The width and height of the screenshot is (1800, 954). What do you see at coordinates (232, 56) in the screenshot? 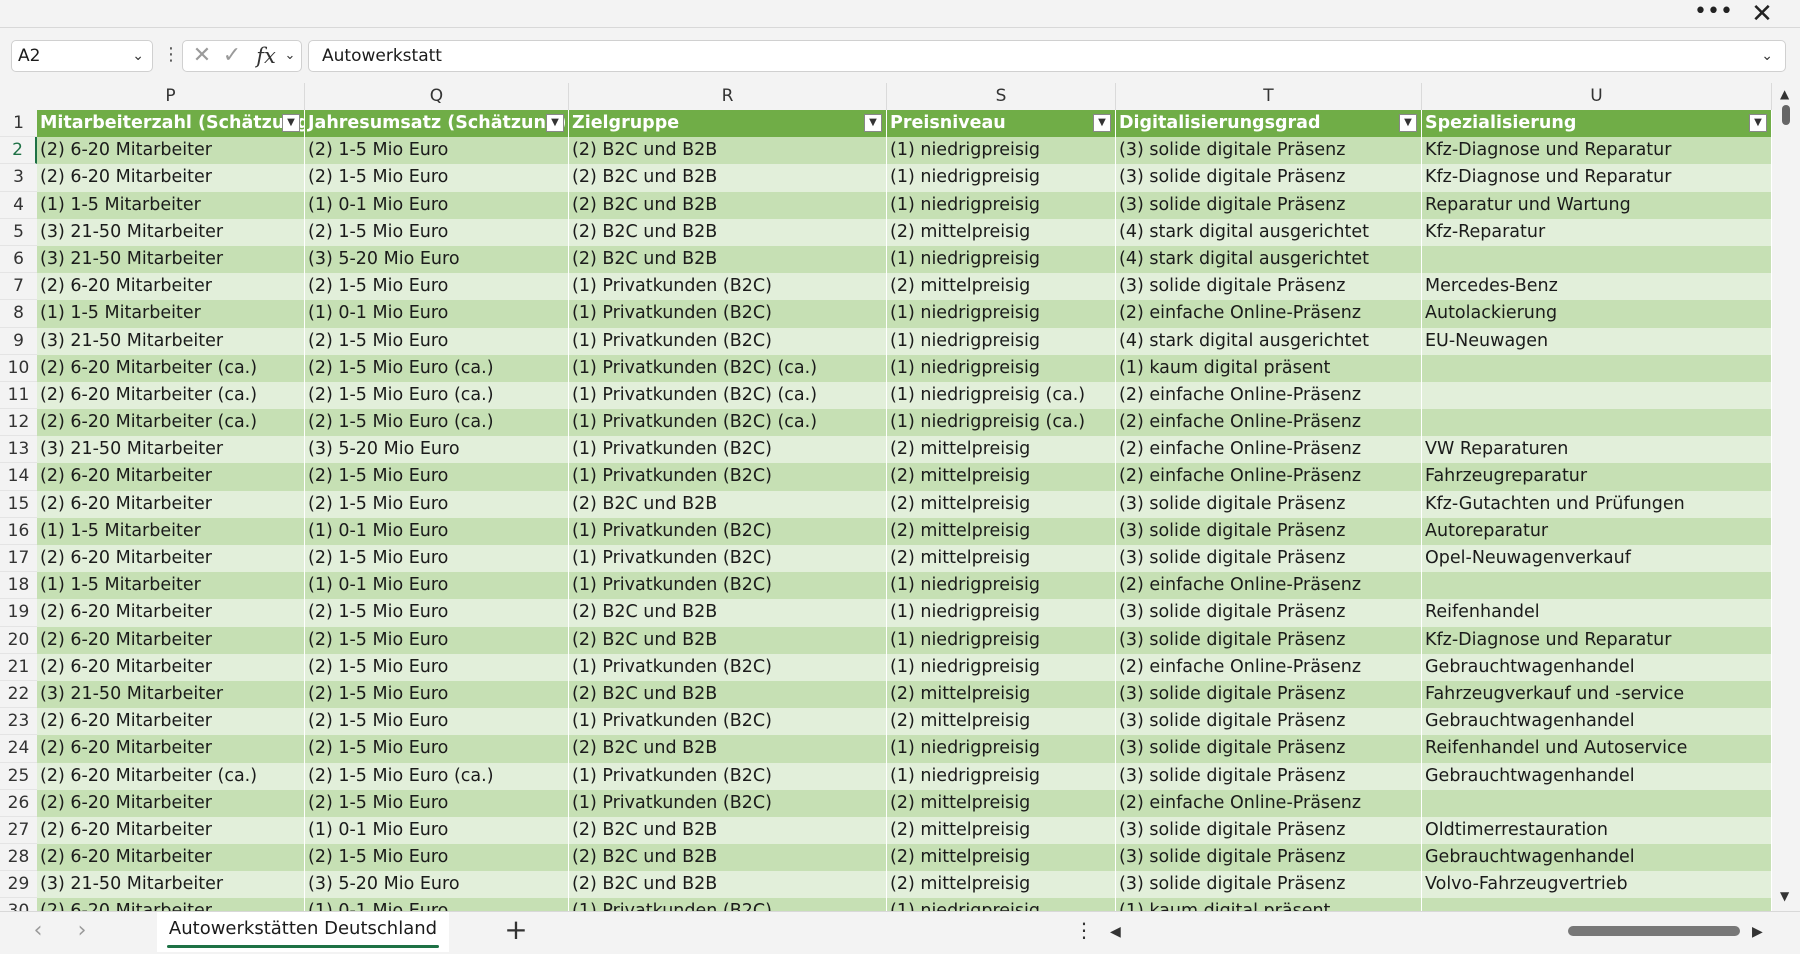
I see `check-icon: ✓` at bounding box center [232, 56].